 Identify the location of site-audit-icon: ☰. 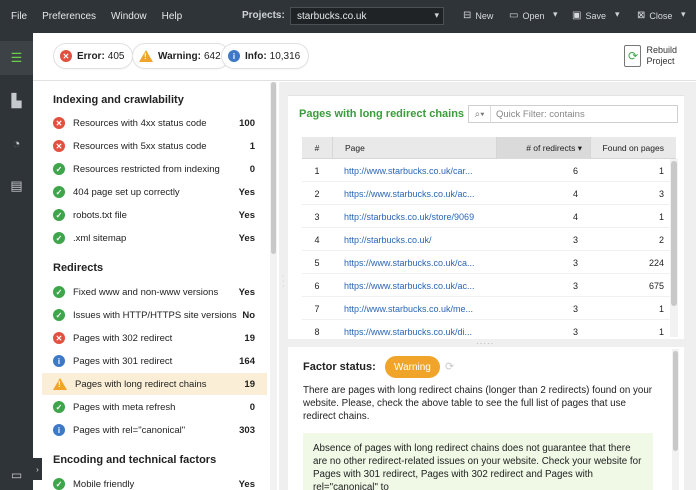
(16, 58).